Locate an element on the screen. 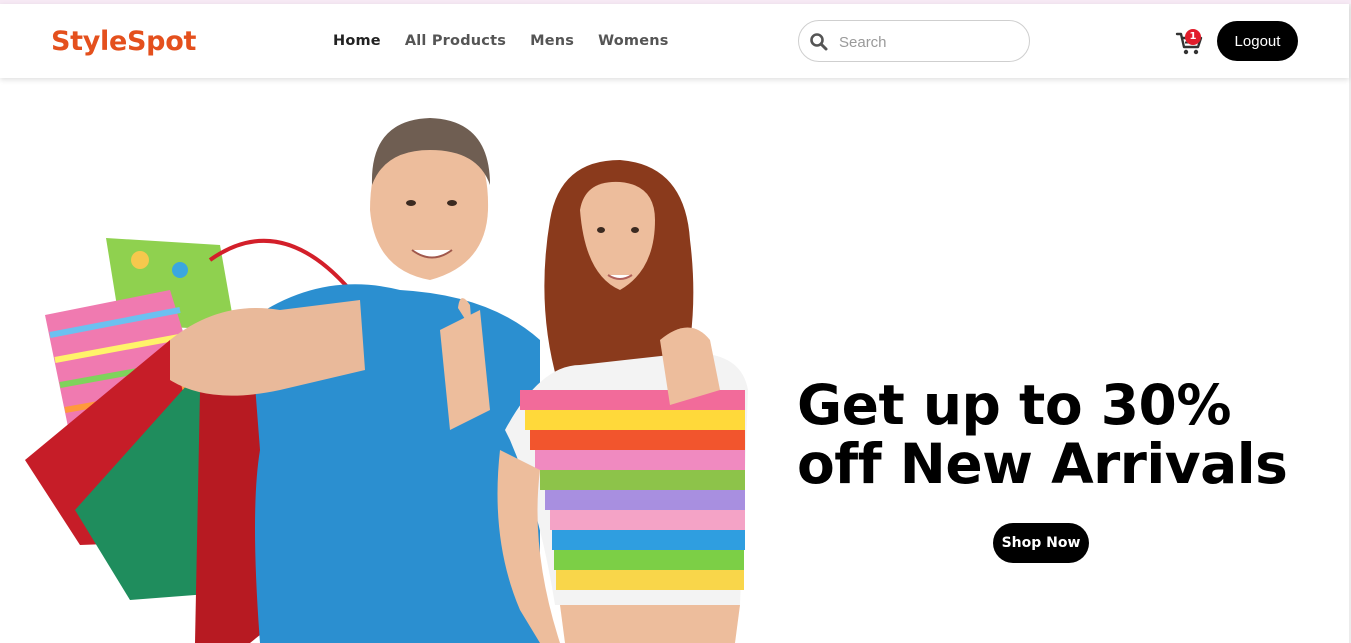 The image size is (1351, 643). search-box is located at coordinates (914, 41).